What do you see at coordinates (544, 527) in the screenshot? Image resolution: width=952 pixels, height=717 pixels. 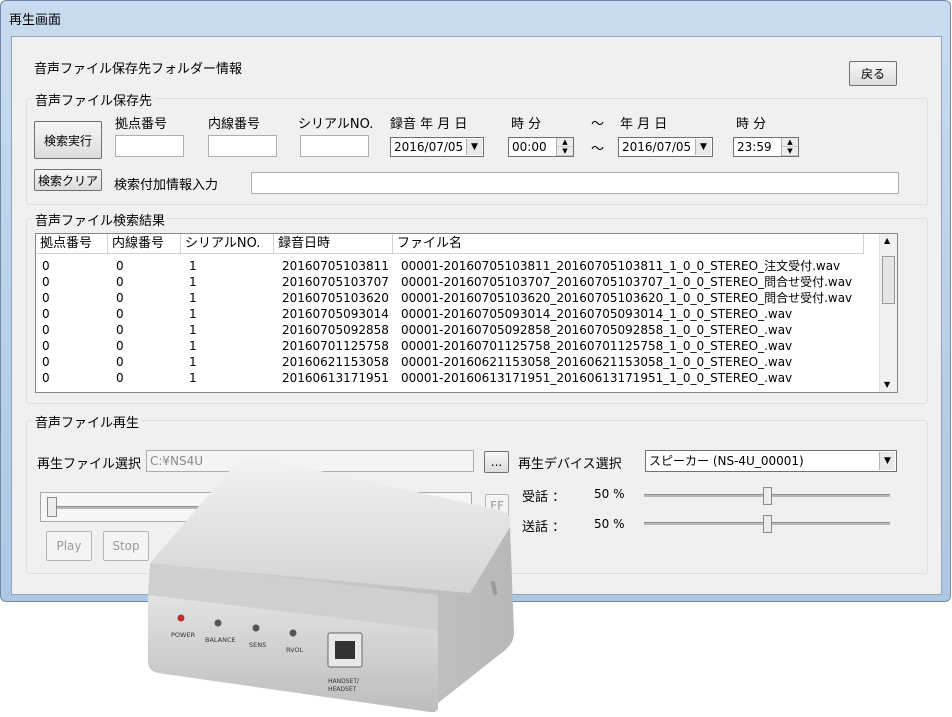 I see `send-label: 送話 ：` at bounding box center [544, 527].